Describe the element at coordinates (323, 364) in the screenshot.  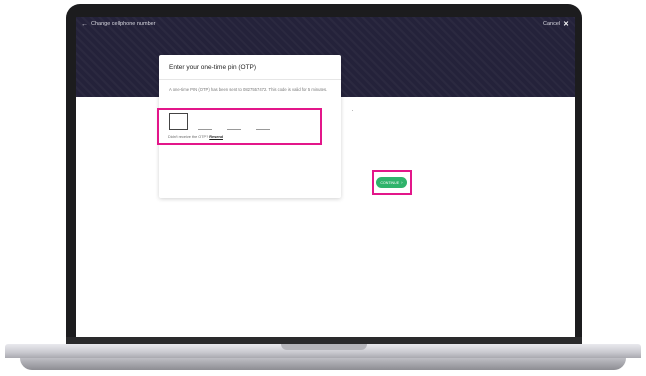
I see `laptop-base-front` at that location.